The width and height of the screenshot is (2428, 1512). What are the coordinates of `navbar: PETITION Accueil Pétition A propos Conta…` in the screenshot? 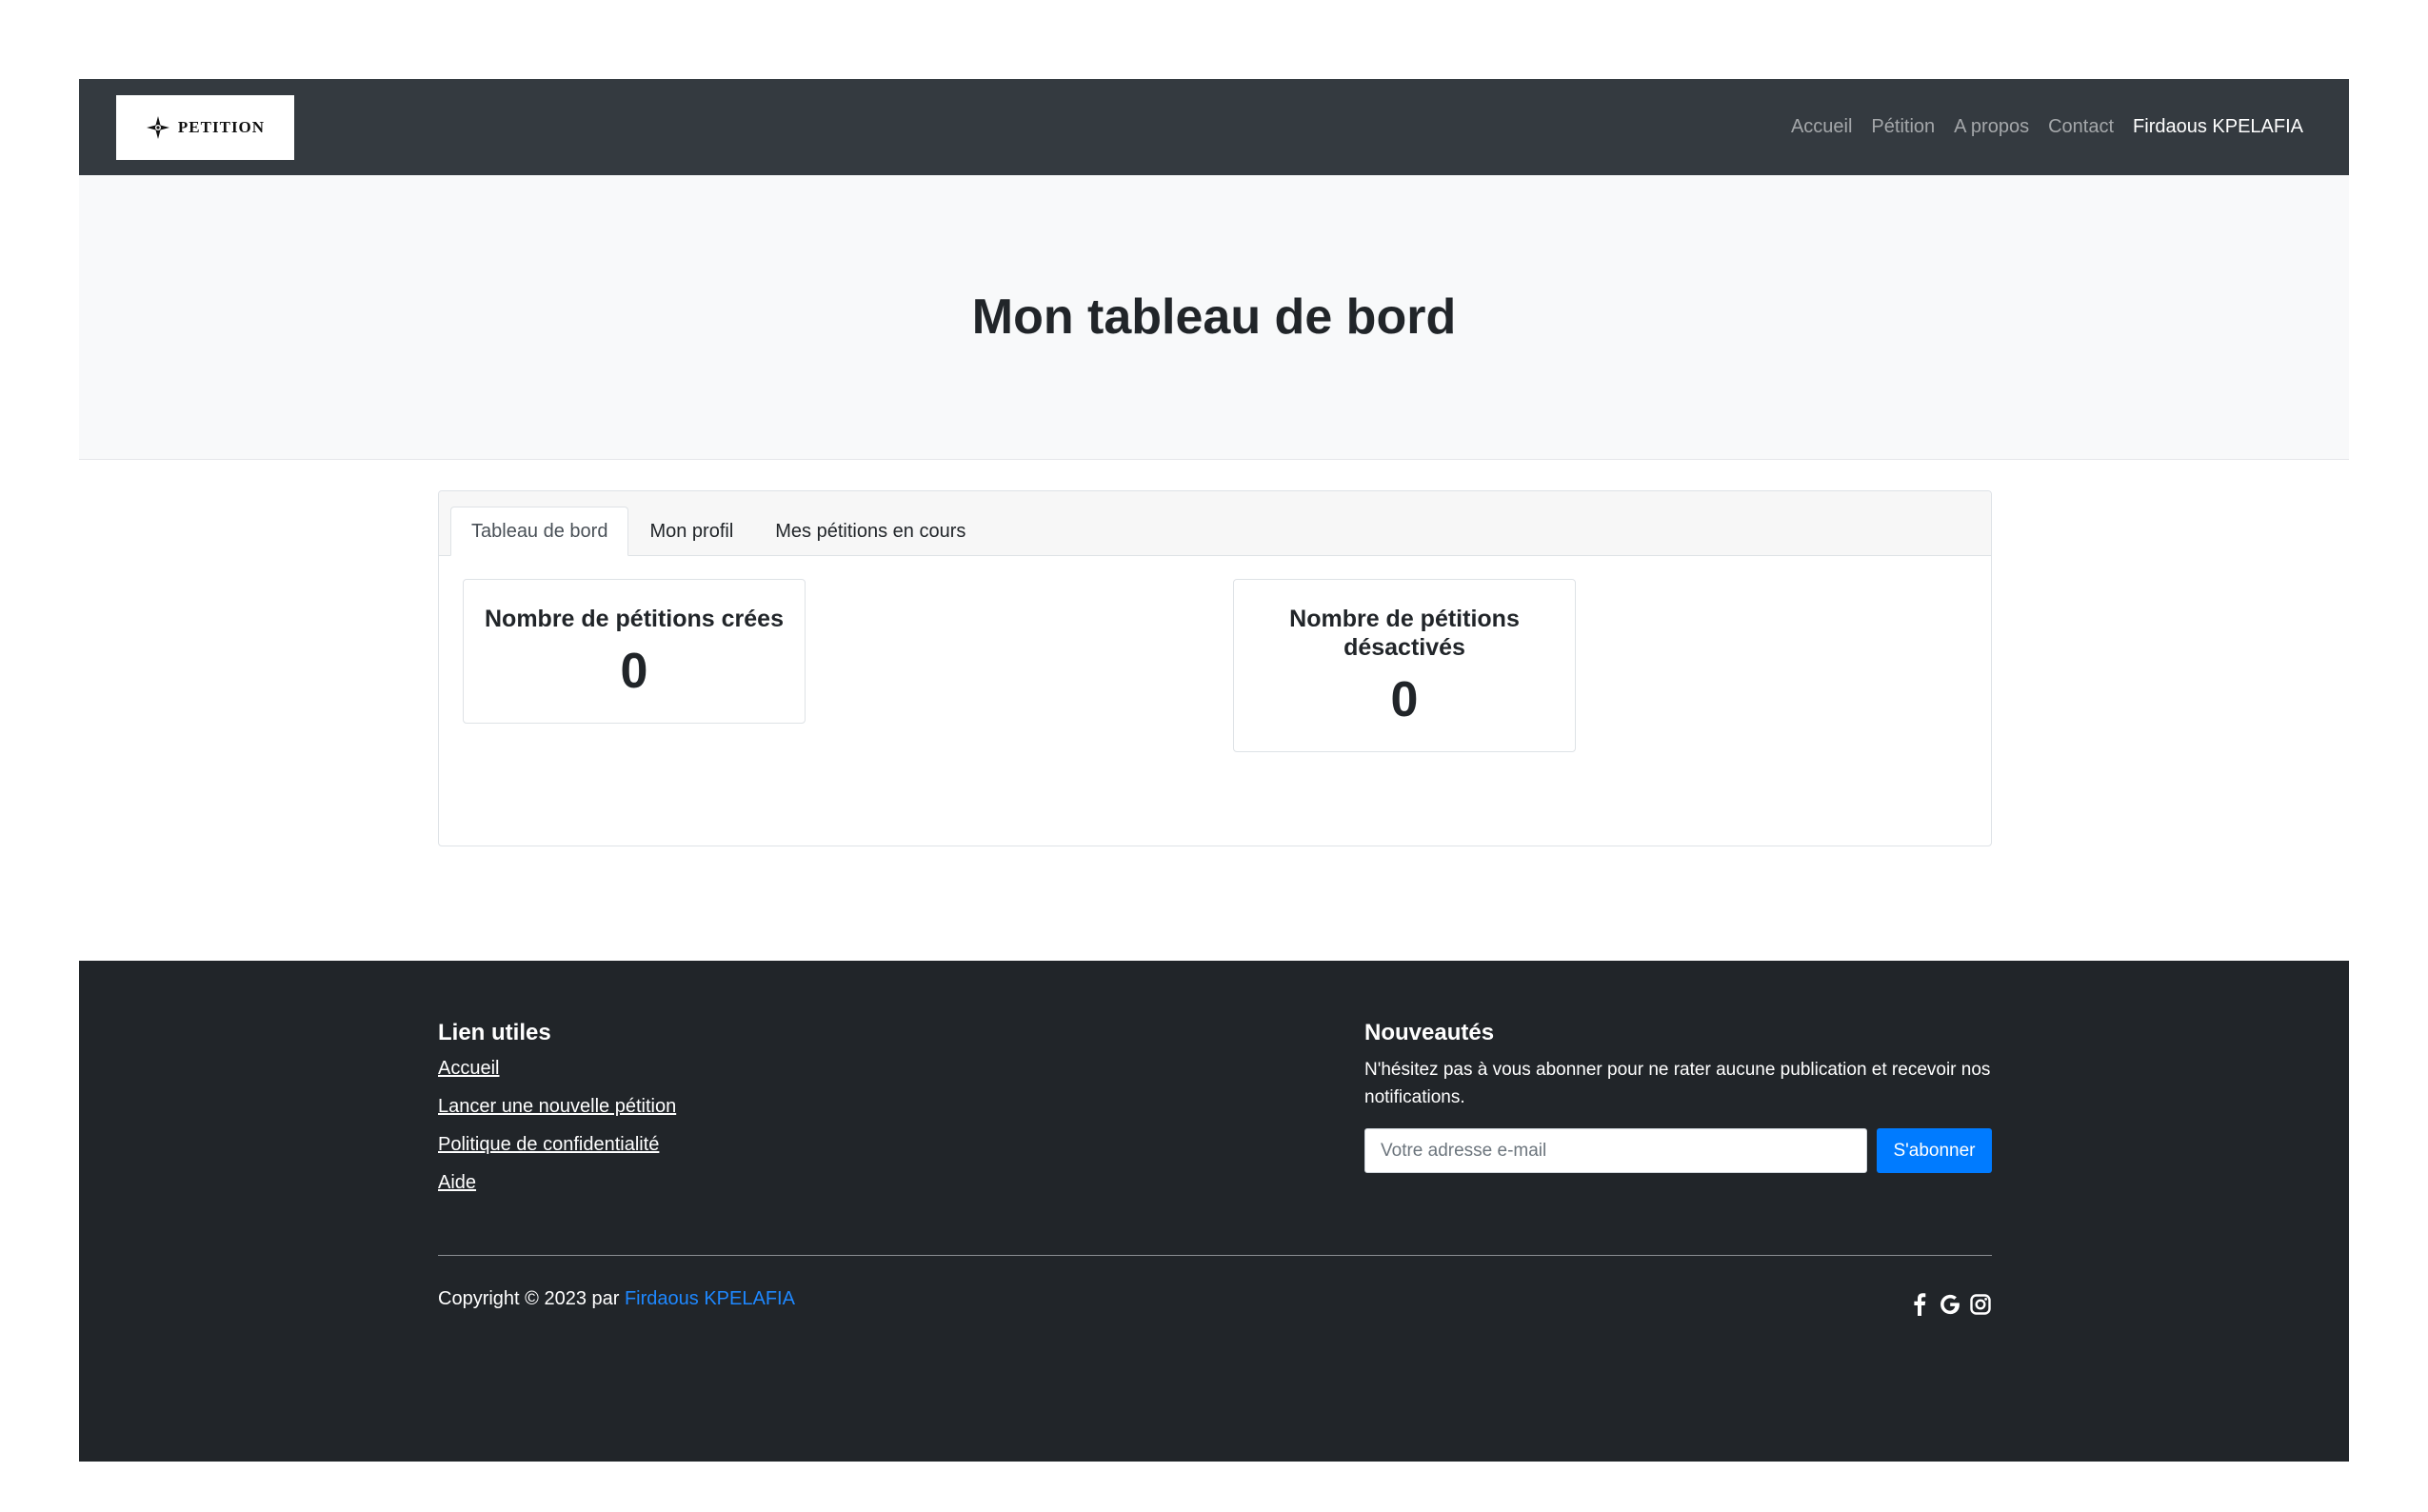 It's located at (1214, 127).